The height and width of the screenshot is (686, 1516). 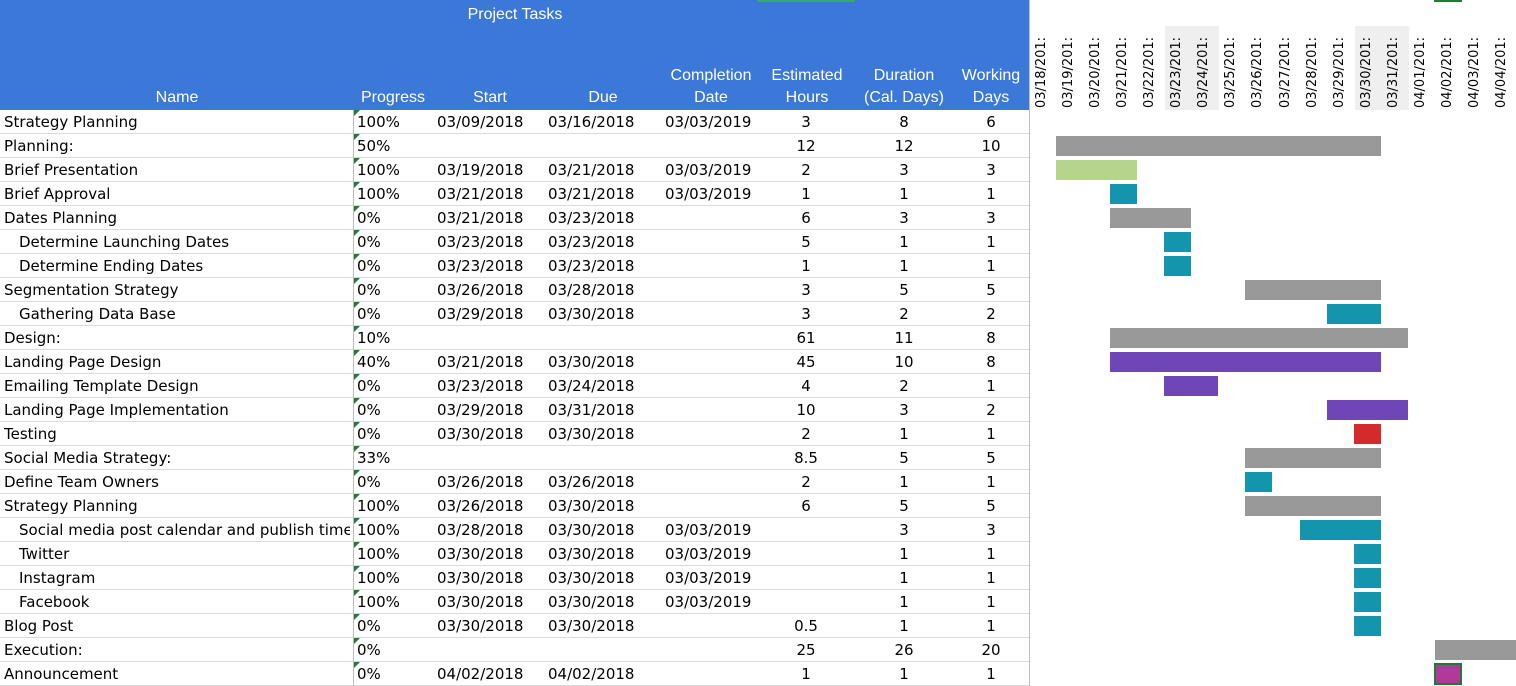 What do you see at coordinates (177, 482) in the screenshot?
I see `task-name: Define Team Owners` at bounding box center [177, 482].